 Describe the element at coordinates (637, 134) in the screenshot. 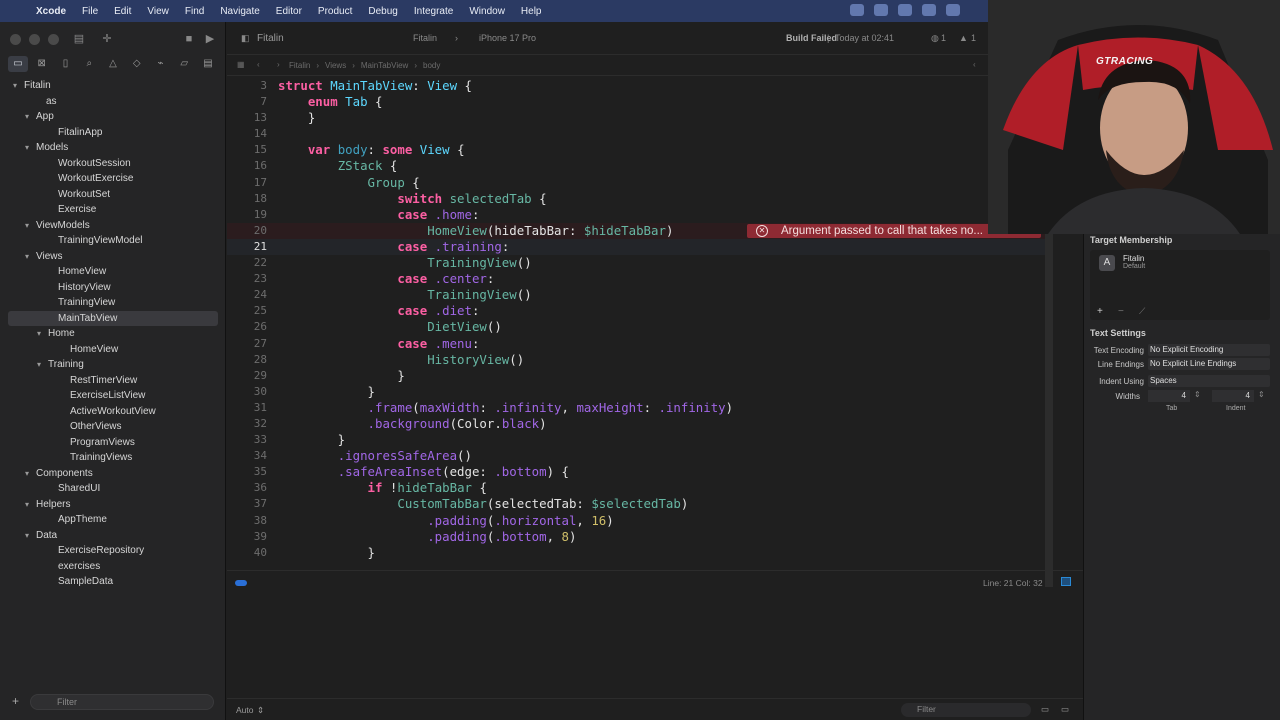

I see `code-line: 14` at that location.